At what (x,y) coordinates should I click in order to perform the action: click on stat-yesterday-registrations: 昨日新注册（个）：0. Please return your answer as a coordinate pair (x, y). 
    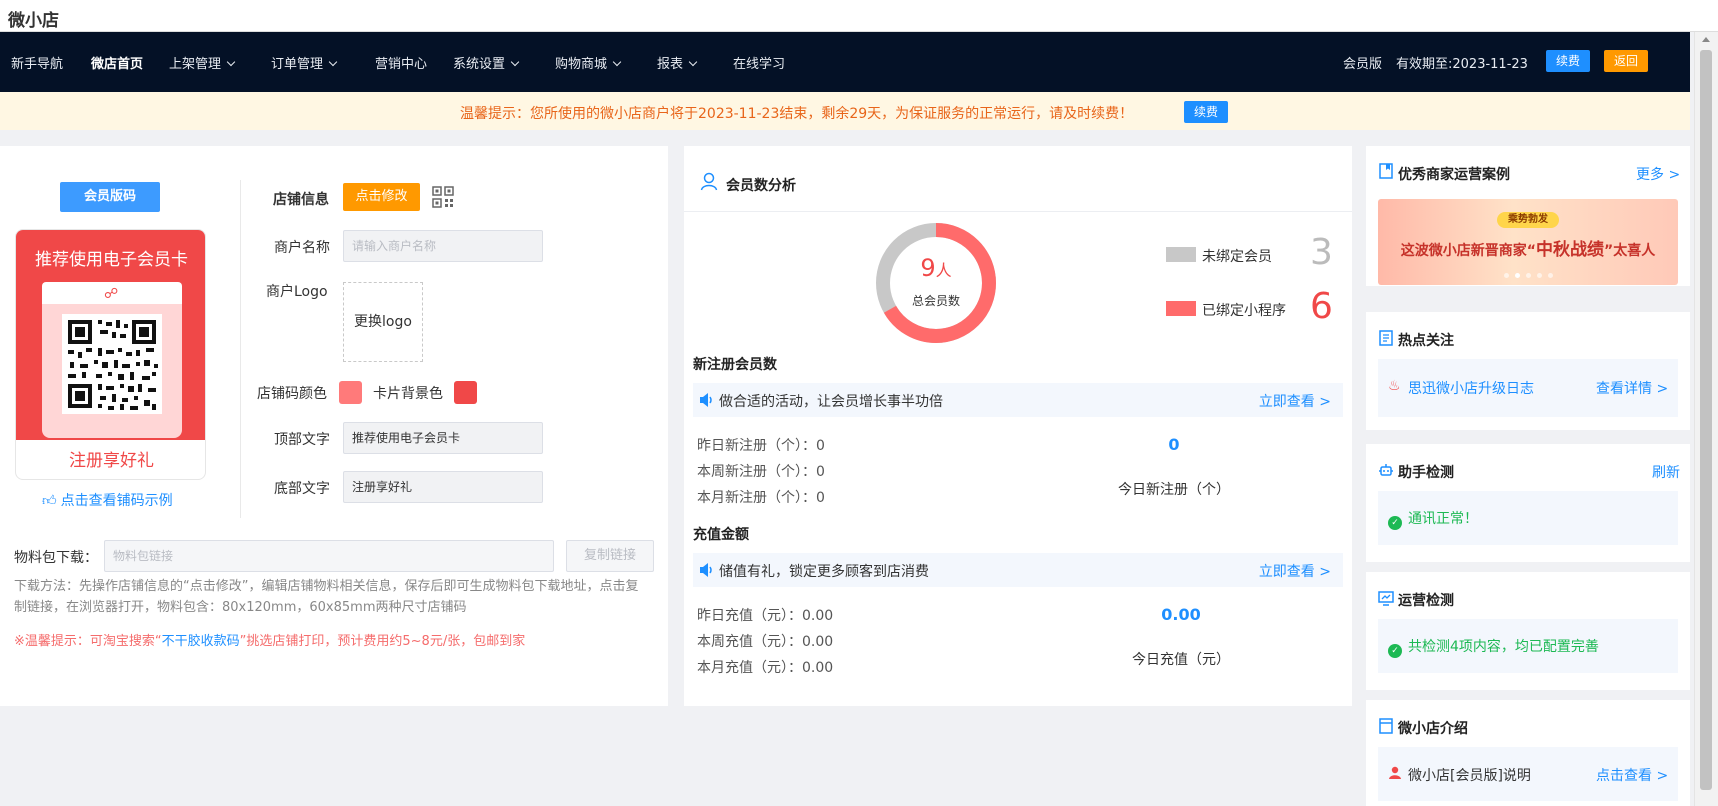
    Looking at the image, I should click on (761, 446).